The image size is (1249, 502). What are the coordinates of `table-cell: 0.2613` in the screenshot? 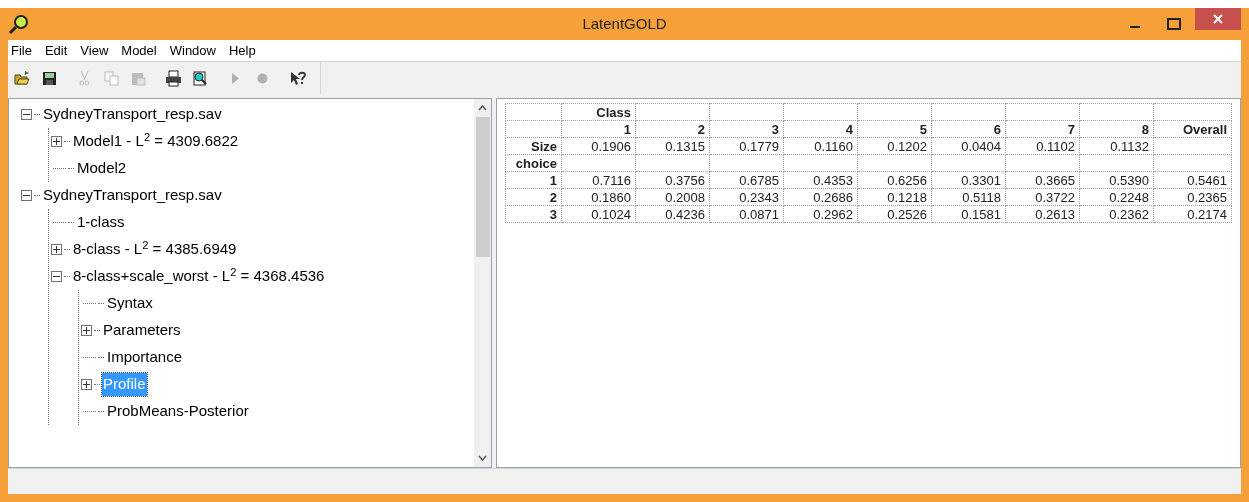 It's located at (1042, 214).